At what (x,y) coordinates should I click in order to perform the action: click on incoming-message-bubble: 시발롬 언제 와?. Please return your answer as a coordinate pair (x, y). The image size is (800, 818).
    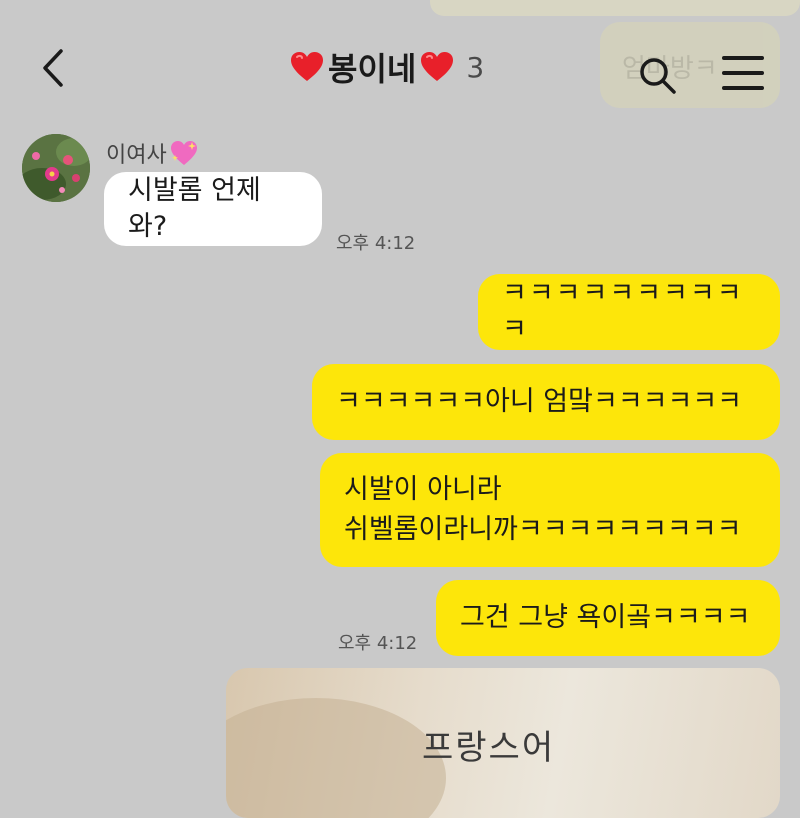
    Looking at the image, I should click on (213, 209).